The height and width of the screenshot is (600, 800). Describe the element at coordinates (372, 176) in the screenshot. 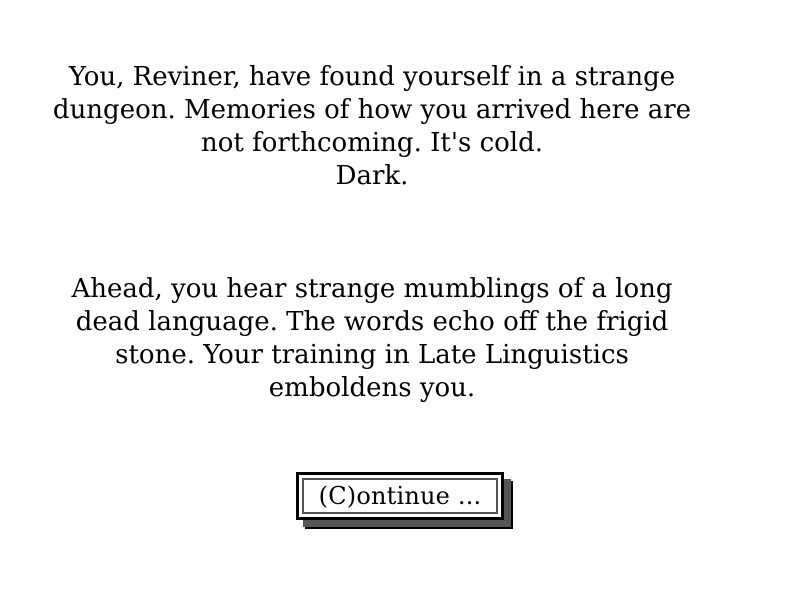

I see `story-line: Dark.` at that location.